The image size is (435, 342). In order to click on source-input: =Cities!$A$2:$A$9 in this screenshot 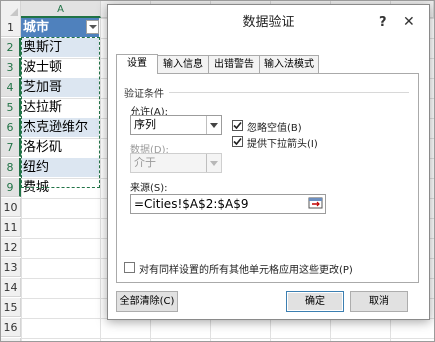, I will do `click(228, 204)`.